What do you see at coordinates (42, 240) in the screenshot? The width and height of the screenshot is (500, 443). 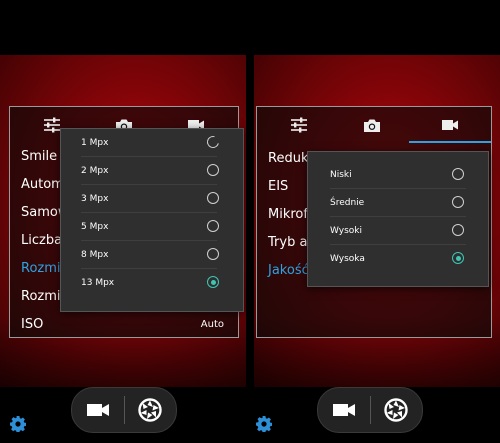 I see `setting-label: Liczba` at bounding box center [42, 240].